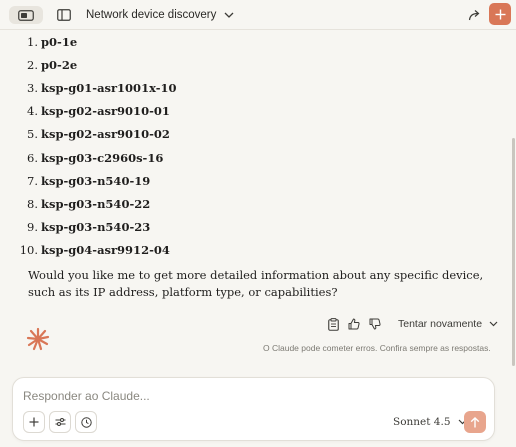 Image resolution: width=516 pixels, height=447 pixels. I want to click on sidebar-icon, so click(64, 15).